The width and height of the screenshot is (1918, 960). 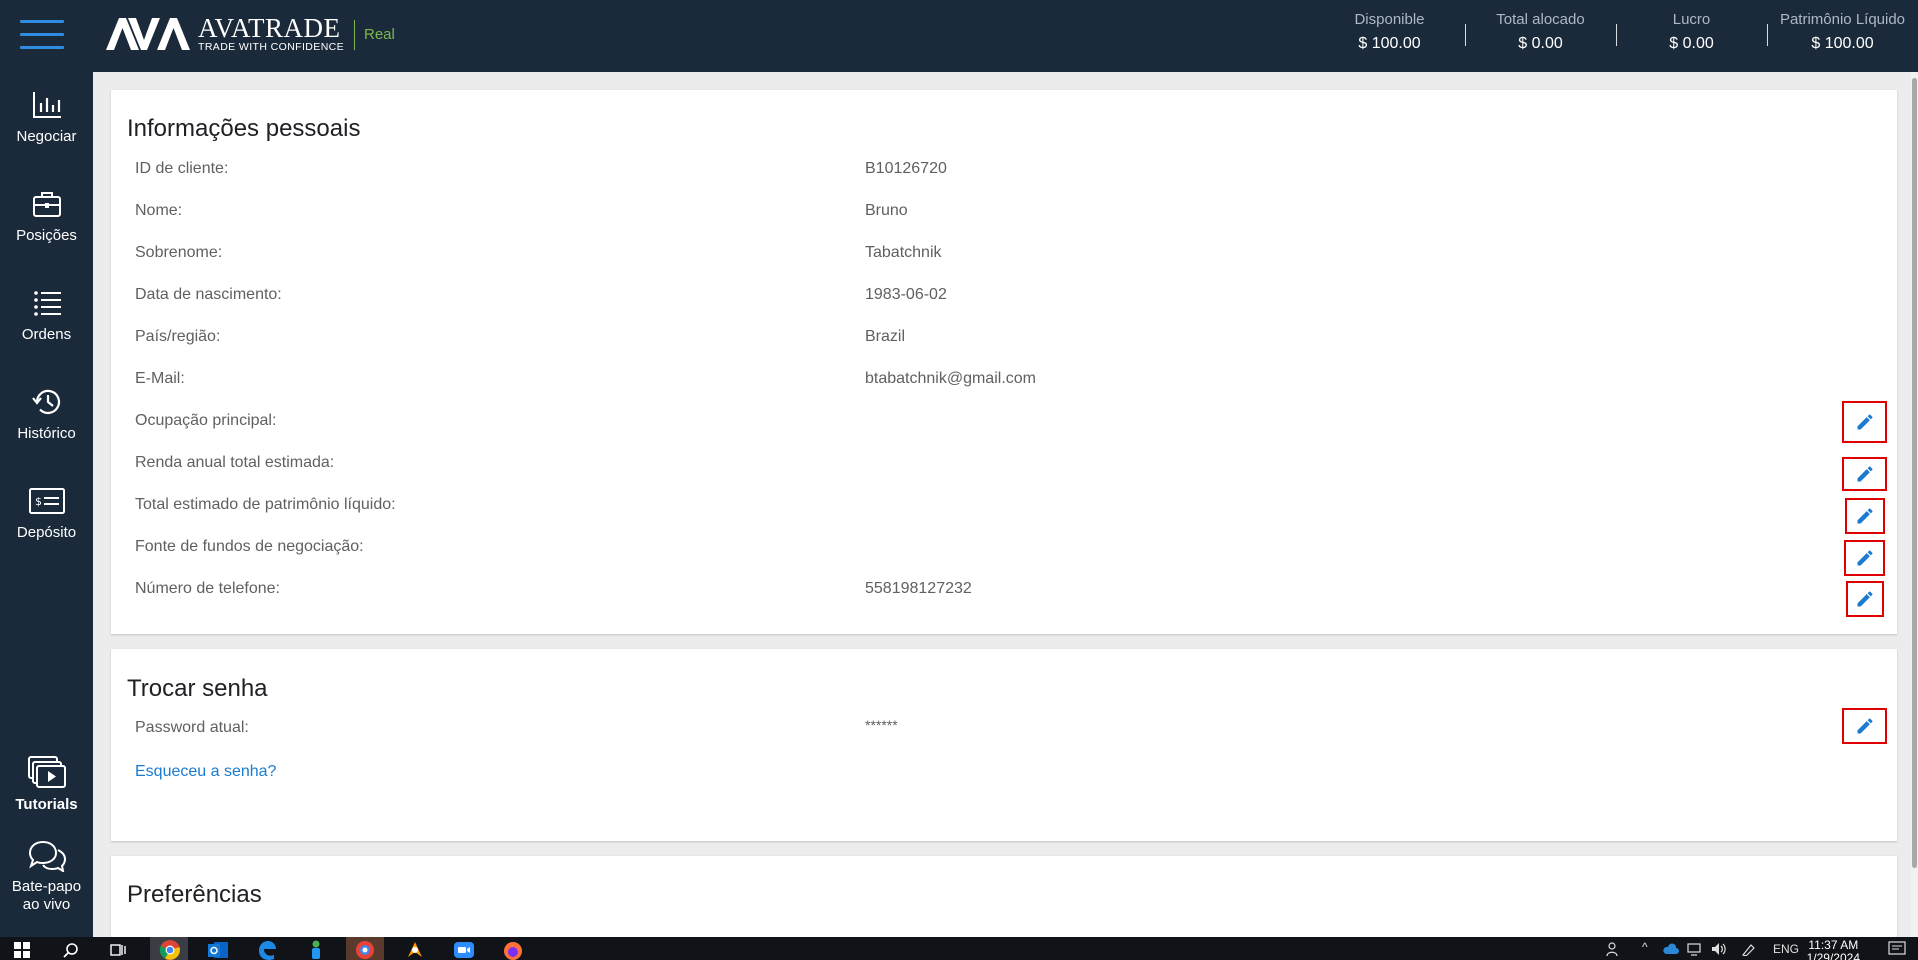 What do you see at coordinates (244, 128) in the screenshot?
I see `personal-info-title: Informações pessoais` at bounding box center [244, 128].